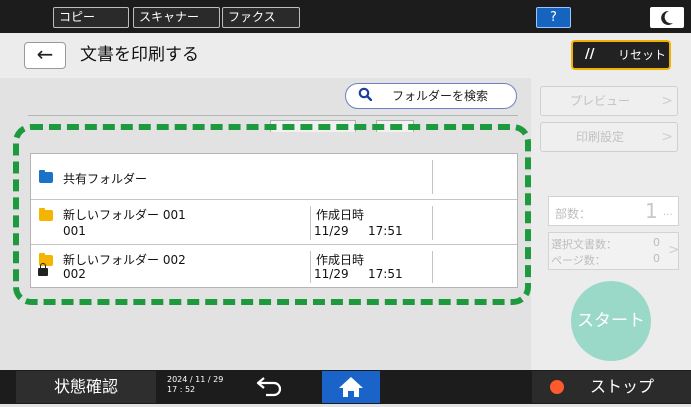  What do you see at coordinates (139, 55) in the screenshot?
I see `page-title: 文書を印刷する` at bounding box center [139, 55].